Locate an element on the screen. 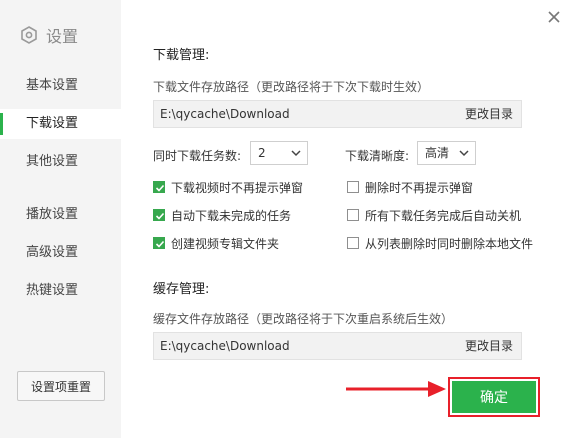 Image resolution: width=570 pixels, height=438 pixels. option-label: 自动下载未完成的任务 is located at coordinates (231, 215).